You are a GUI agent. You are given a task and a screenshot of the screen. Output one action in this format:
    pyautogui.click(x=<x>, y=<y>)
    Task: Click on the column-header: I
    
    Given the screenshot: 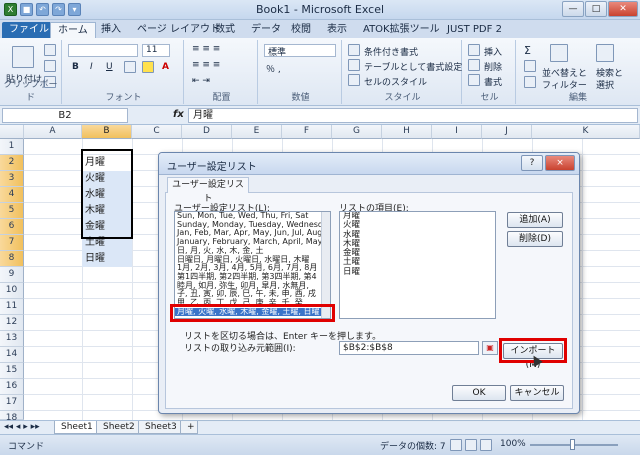 What is the action you would take?
    pyautogui.click(x=457, y=132)
    